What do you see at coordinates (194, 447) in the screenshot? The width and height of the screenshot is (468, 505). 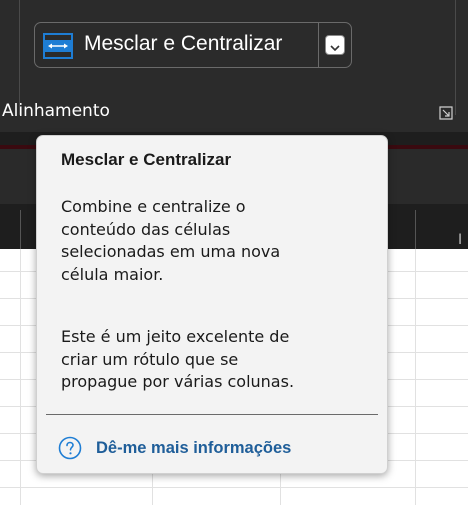 I see `help-link-label: Dê-me mais informações` at bounding box center [194, 447].